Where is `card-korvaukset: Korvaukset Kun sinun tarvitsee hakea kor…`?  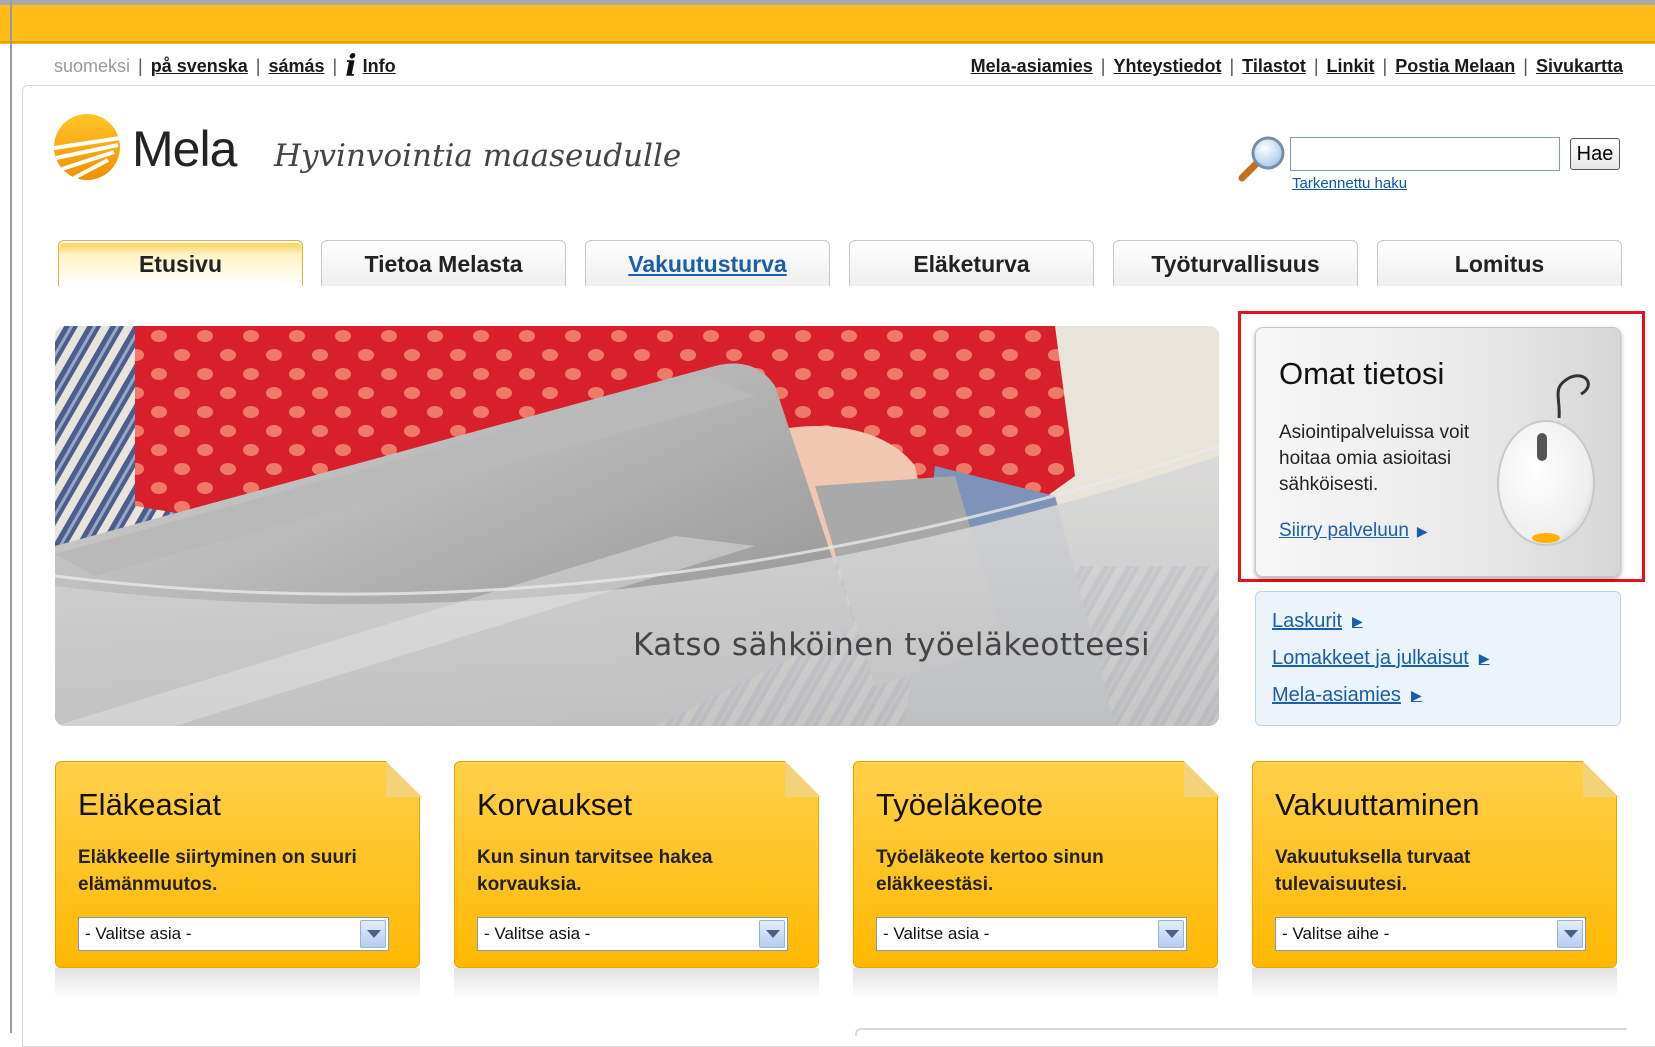 card-korvaukset: Korvaukset Kun sinun tarvitsee hakea kor… is located at coordinates (637, 879).